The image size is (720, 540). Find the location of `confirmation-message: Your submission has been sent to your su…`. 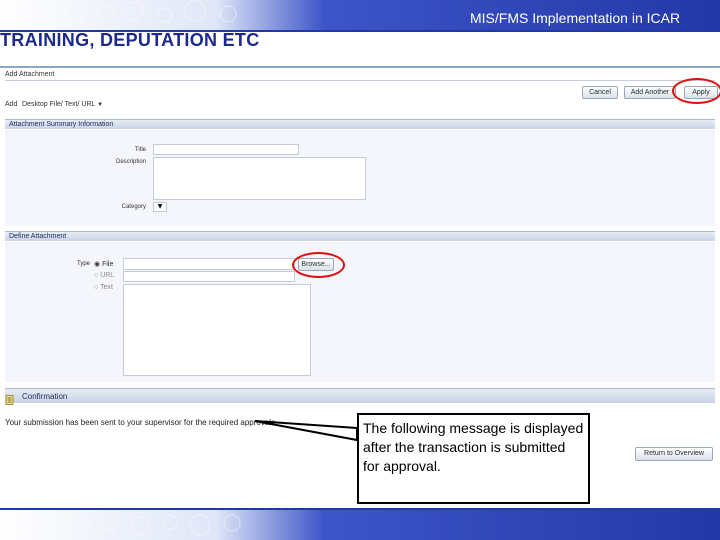

confirmation-message: Your submission has been sent to your su… is located at coordinates (141, 422).